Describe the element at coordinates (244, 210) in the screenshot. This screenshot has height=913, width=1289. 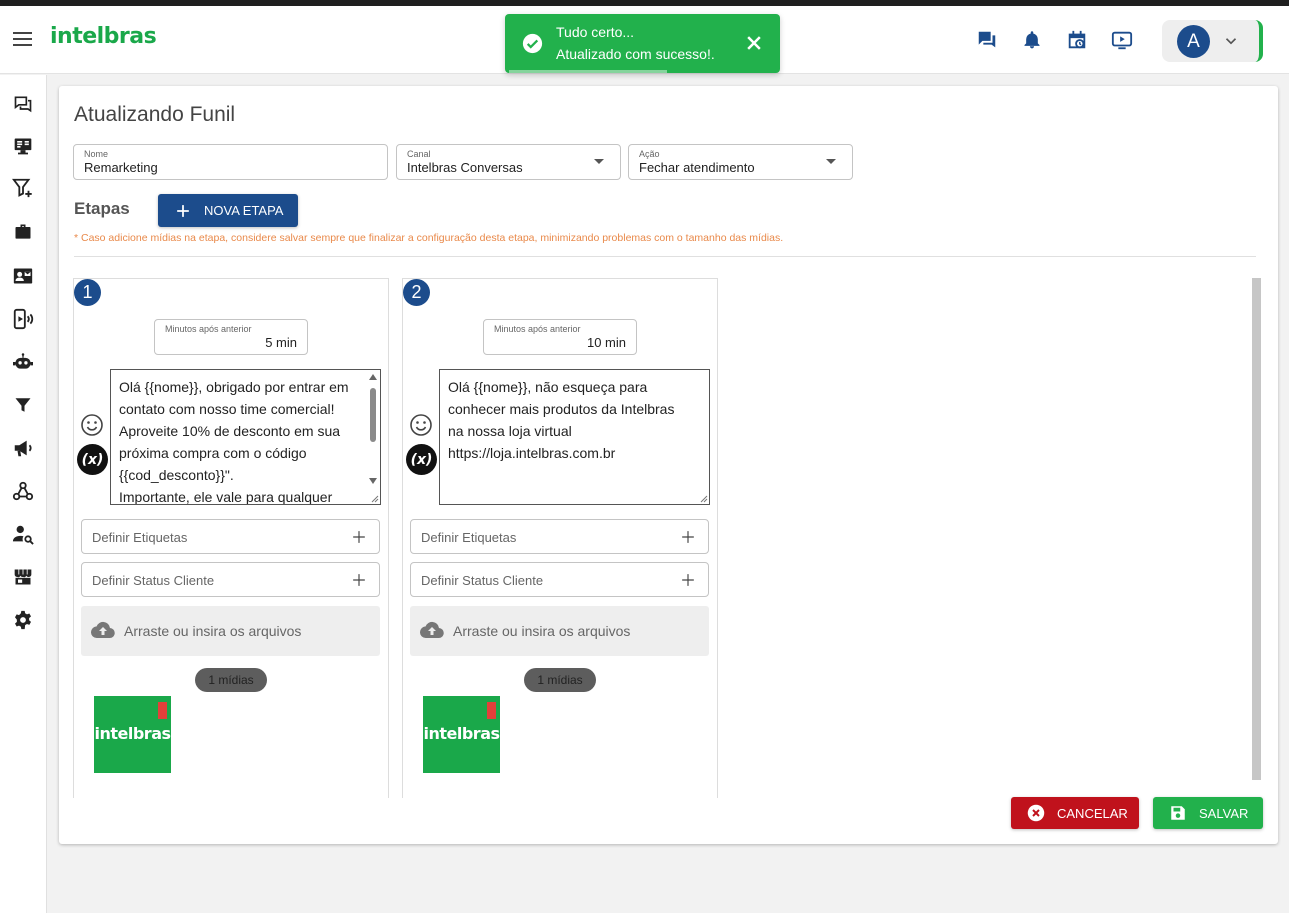
I see `nova-etapa-label: NOVA ETAPA` at that location.